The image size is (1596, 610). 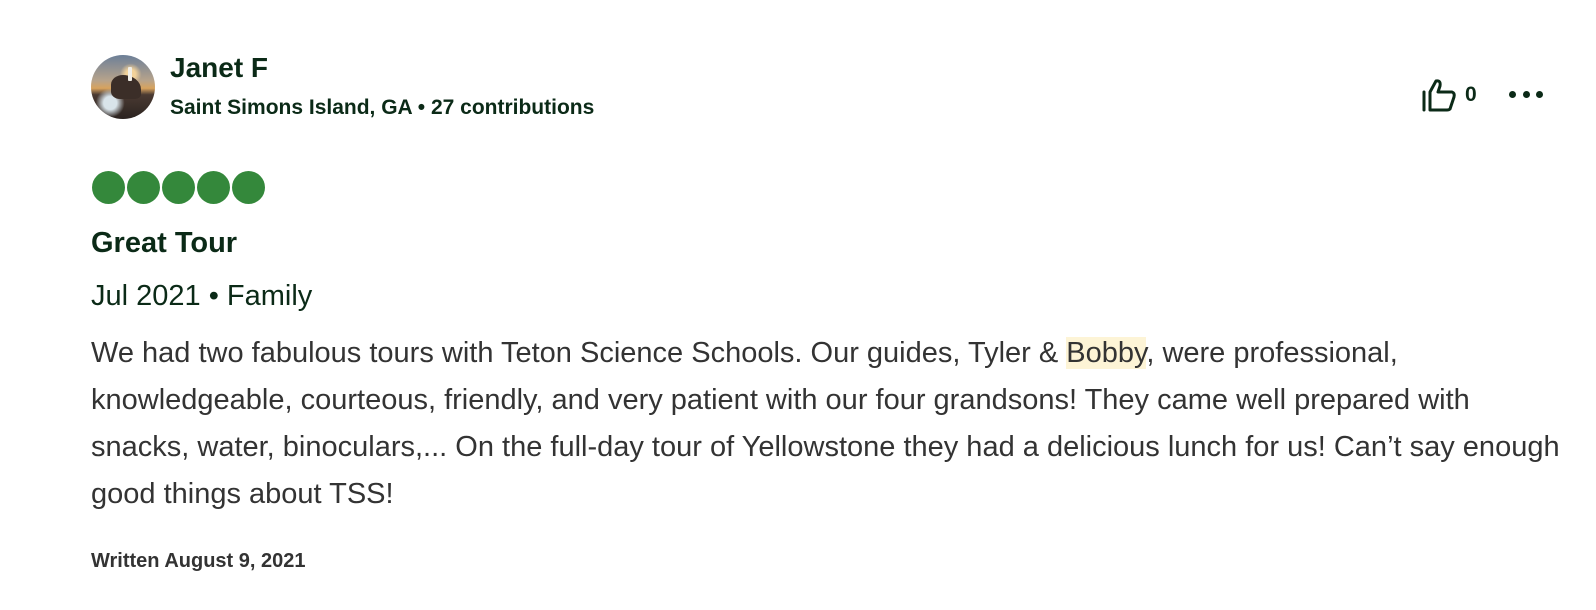 I want to click on review-title: Great Tour, so click(x=164, y=243).